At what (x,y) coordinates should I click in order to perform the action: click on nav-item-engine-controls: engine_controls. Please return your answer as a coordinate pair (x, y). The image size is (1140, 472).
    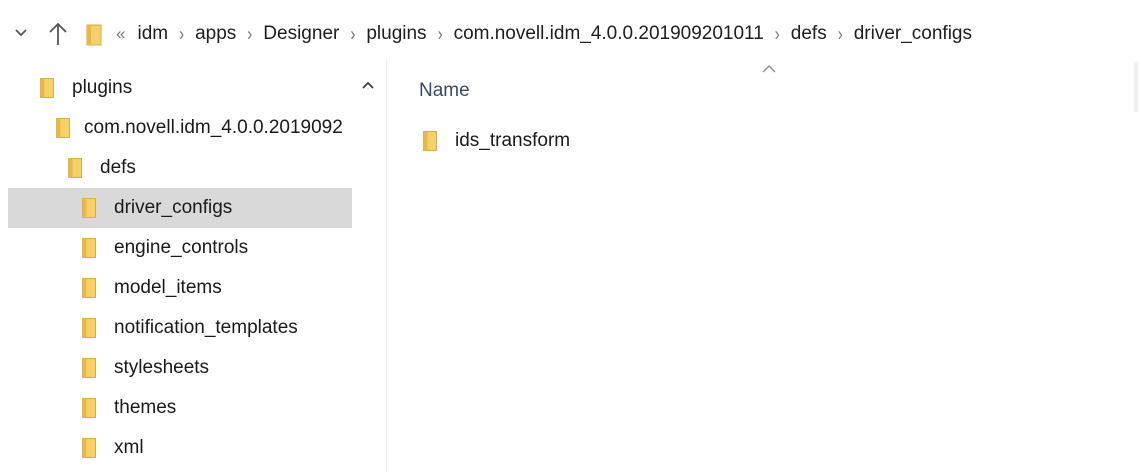
    Looking at the image, I should click on (176, 248).